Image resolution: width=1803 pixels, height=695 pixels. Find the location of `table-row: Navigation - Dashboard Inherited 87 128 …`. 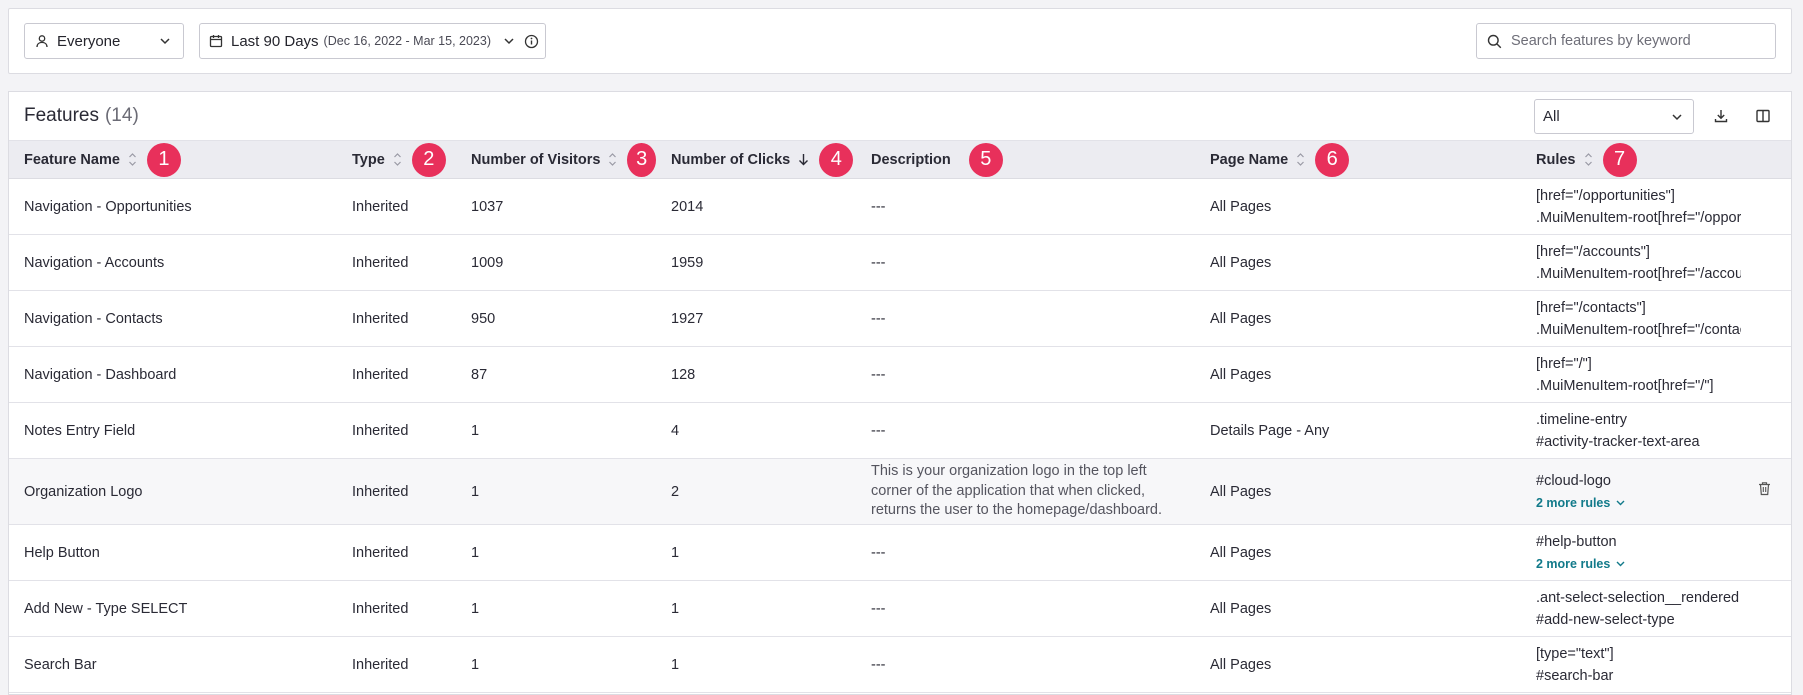

table-row: Navigation - Dashboard Inherited 87 128 … is located at coordinates (900, 374).